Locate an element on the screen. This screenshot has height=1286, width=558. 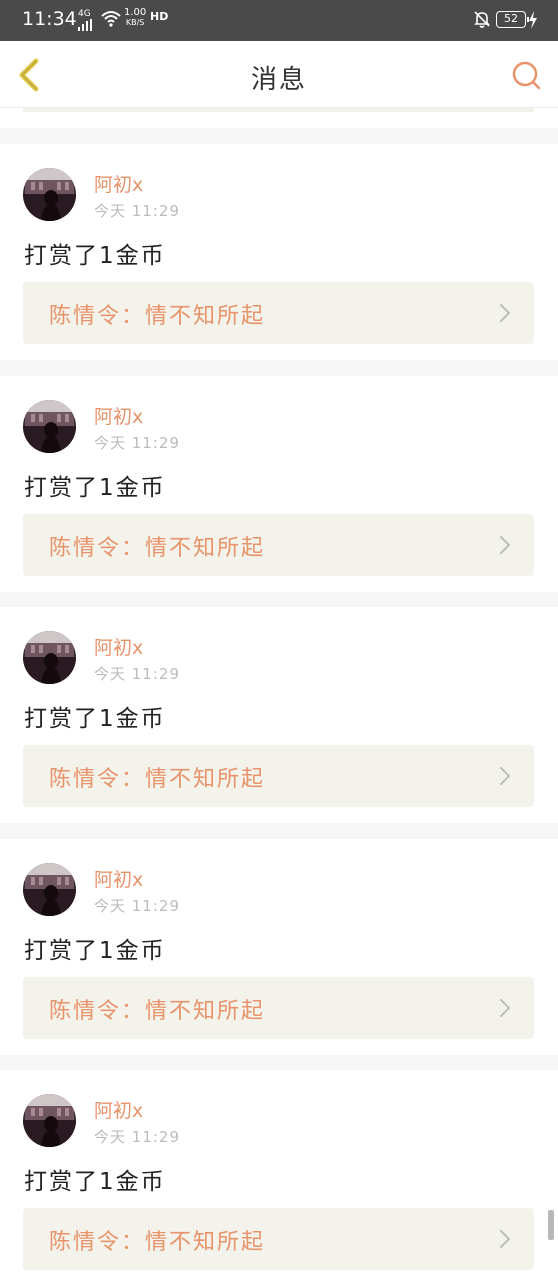
status-time: 11:34 is located at coordinates (49, 19).